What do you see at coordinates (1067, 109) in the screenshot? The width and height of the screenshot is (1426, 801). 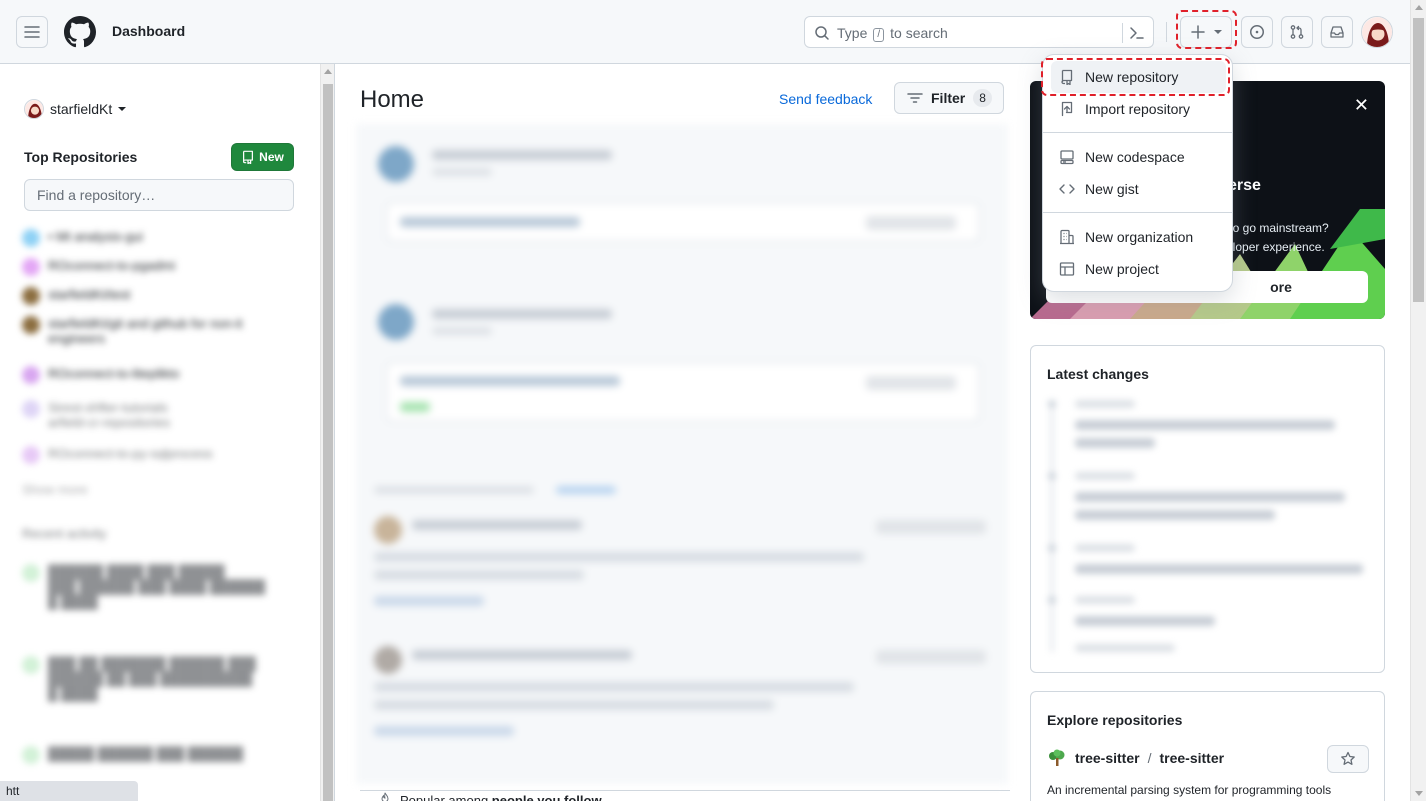 I see `repo-push-icon` at bounding box center [1067, 109].